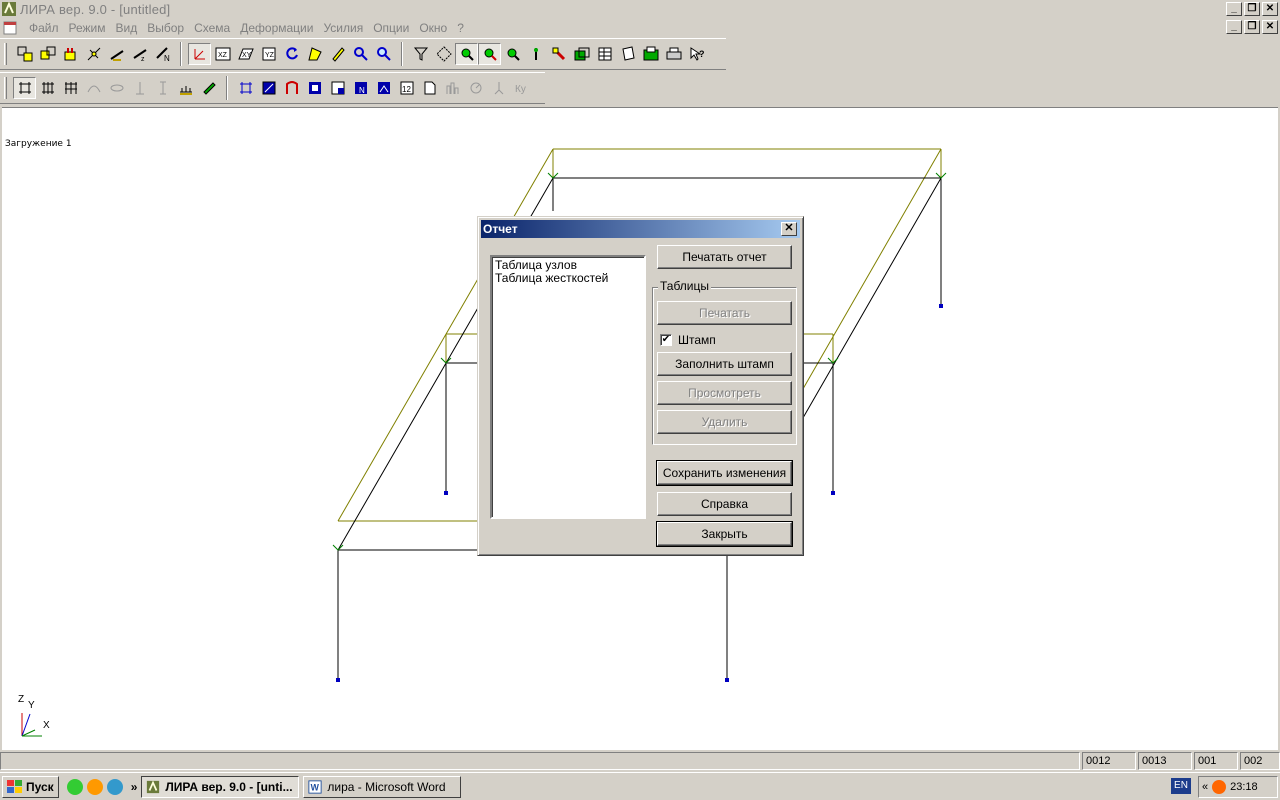 This screenshot has height=800, width=1280. I want to click on frame-grid-icon, so click(47, 88).